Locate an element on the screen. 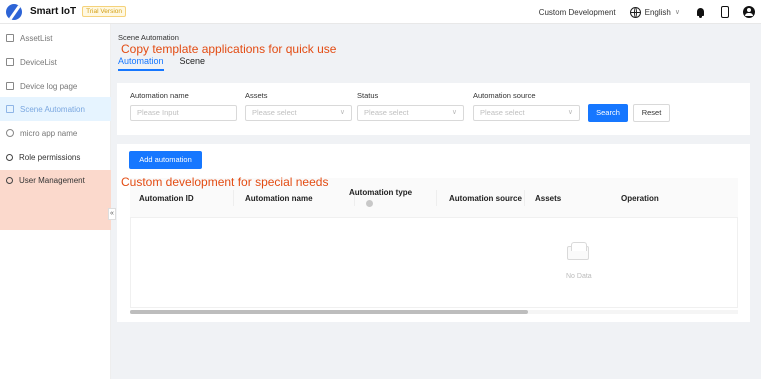 This screenshot has width=761, height=379. status-label: Status is located at coordinates (368, 95).